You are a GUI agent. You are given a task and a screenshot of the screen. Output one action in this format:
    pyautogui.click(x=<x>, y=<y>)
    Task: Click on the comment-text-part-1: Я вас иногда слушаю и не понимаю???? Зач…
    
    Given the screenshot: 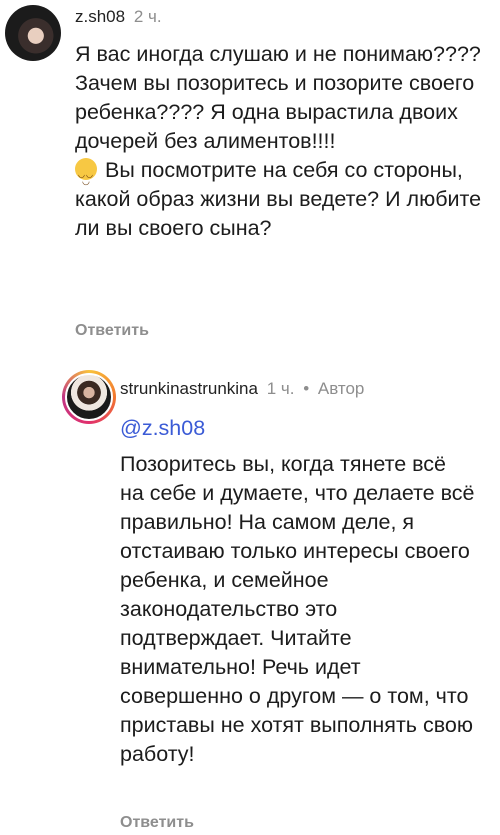 What is the action you would take?
    pyautogui.click(x=278, y=97)
    